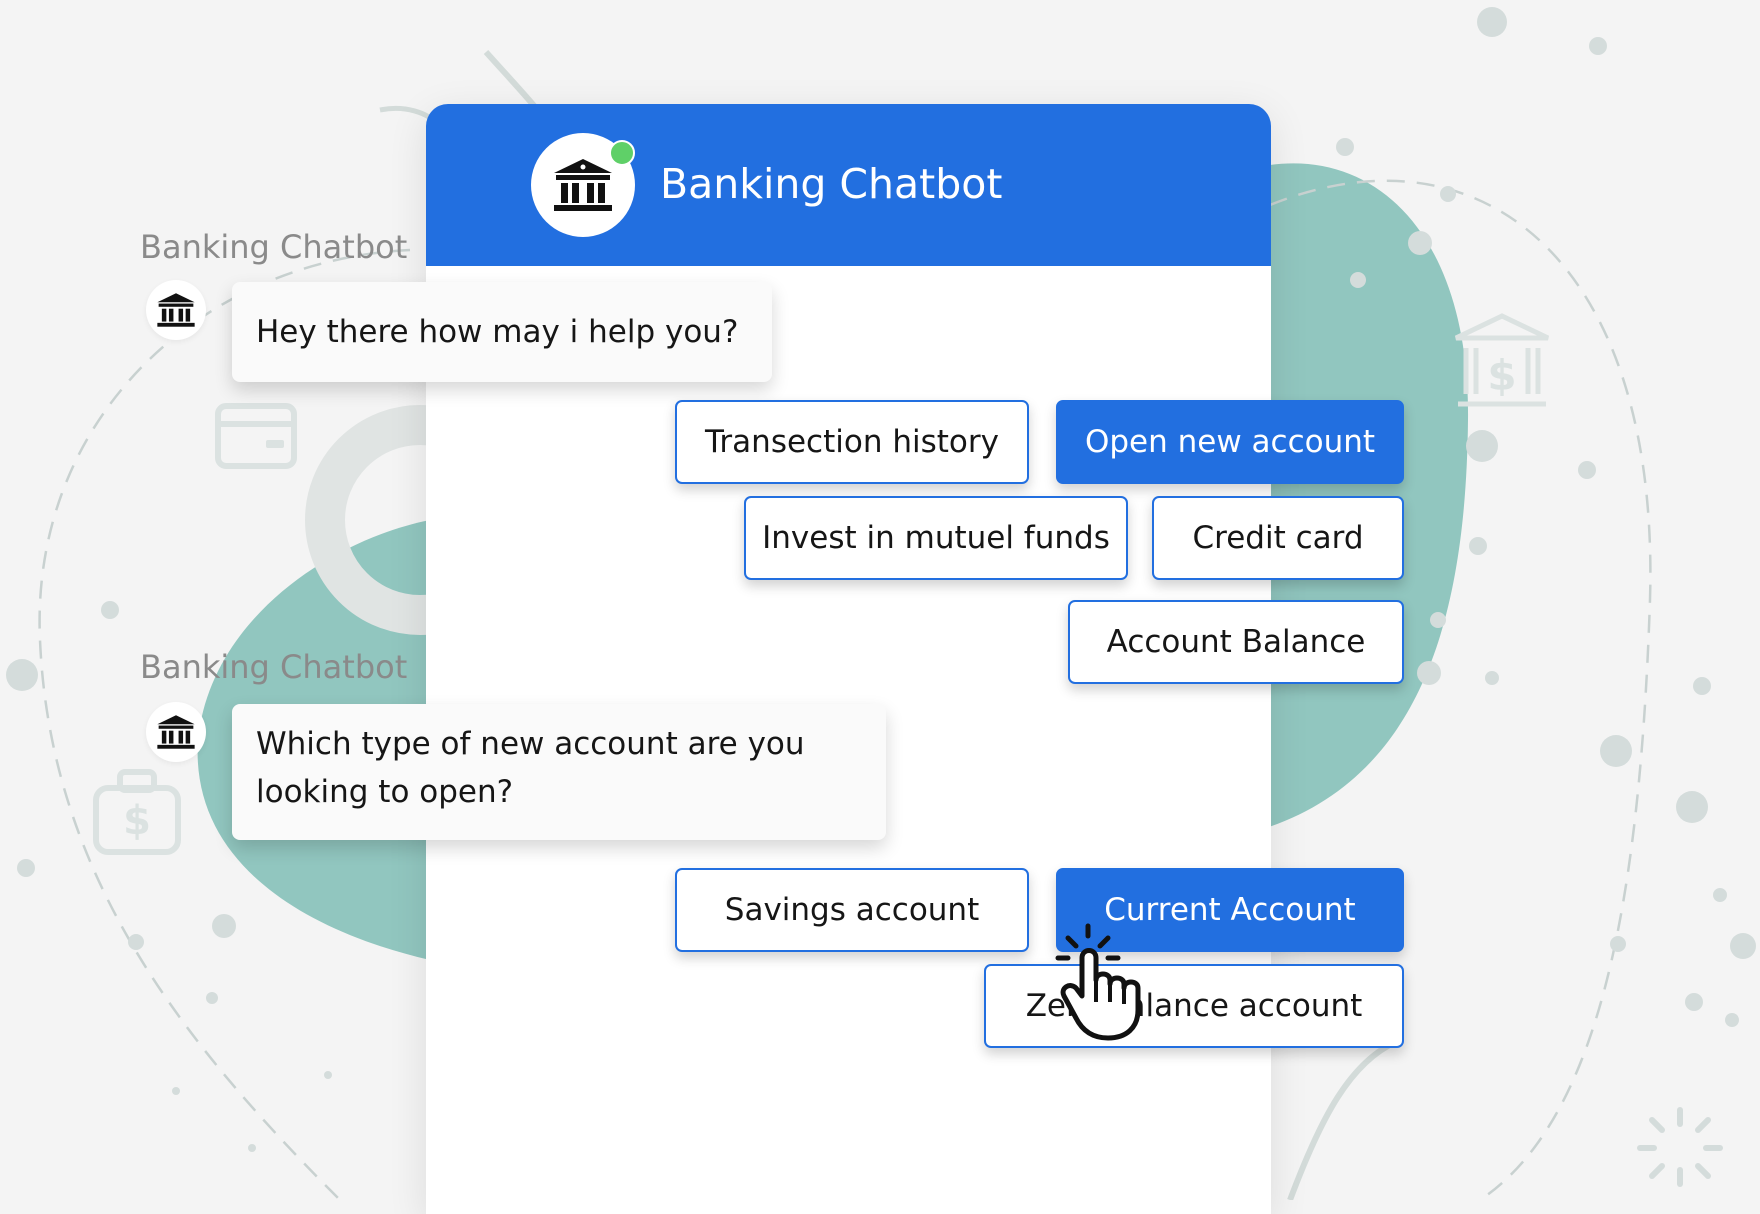 This screenshot has height=1214, width=1760. I want to click on hand-cursor-icon, so click(1098, 982).